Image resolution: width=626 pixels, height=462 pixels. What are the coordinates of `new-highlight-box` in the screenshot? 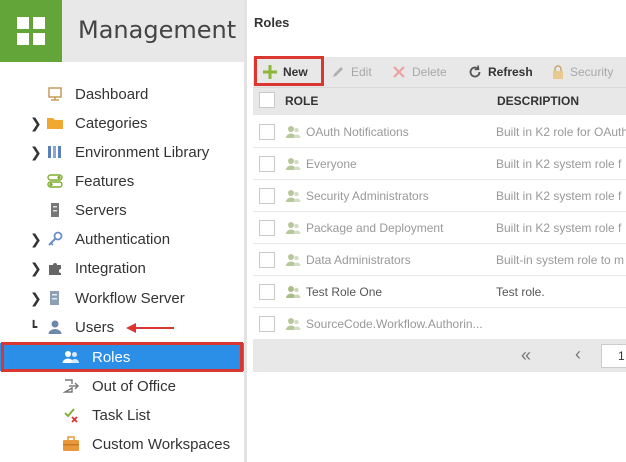 It's located at (289, 71).